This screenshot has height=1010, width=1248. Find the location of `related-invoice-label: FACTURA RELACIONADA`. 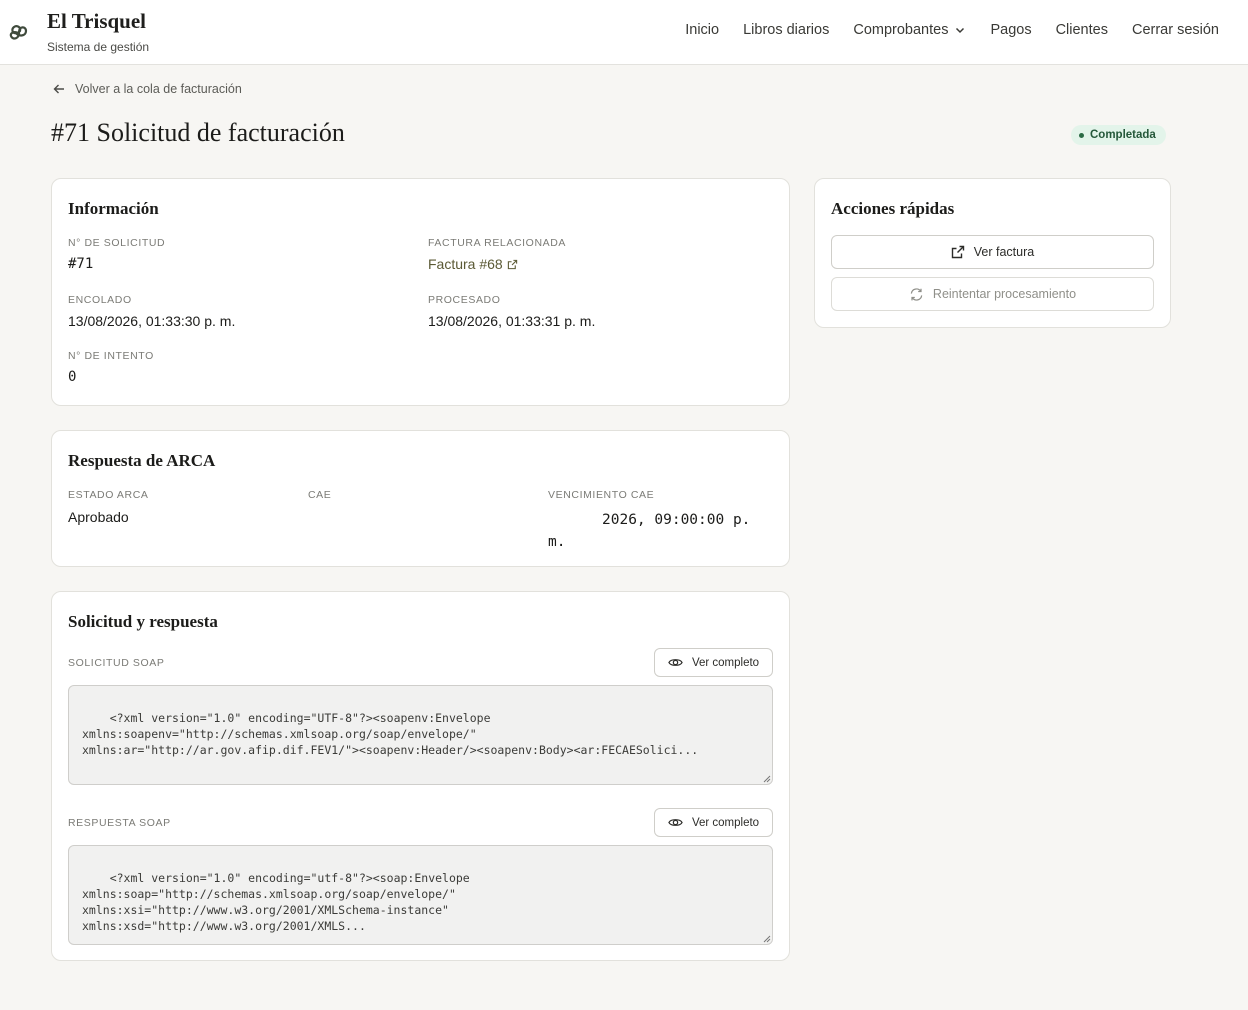

related-invoice-label: FACTURA RELACIONADA is located at coordinates (497, 243).